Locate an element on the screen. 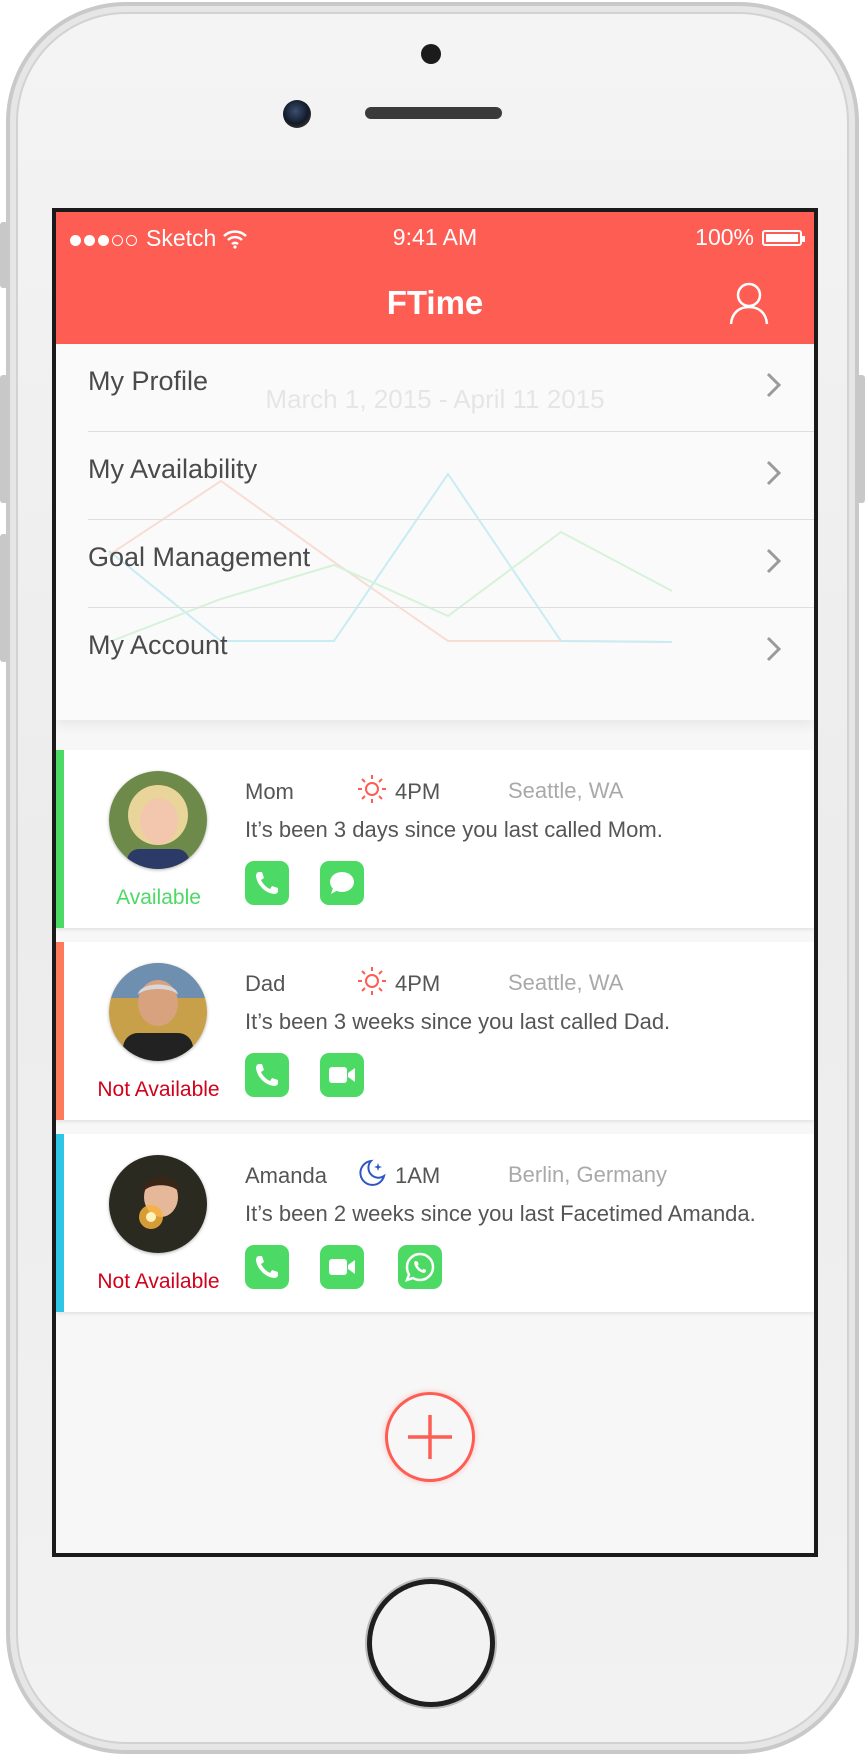 Image resolution: width=865 pixels, height=1758 pixels. contact-name: Amanda is located at coordinates (286, 1175).